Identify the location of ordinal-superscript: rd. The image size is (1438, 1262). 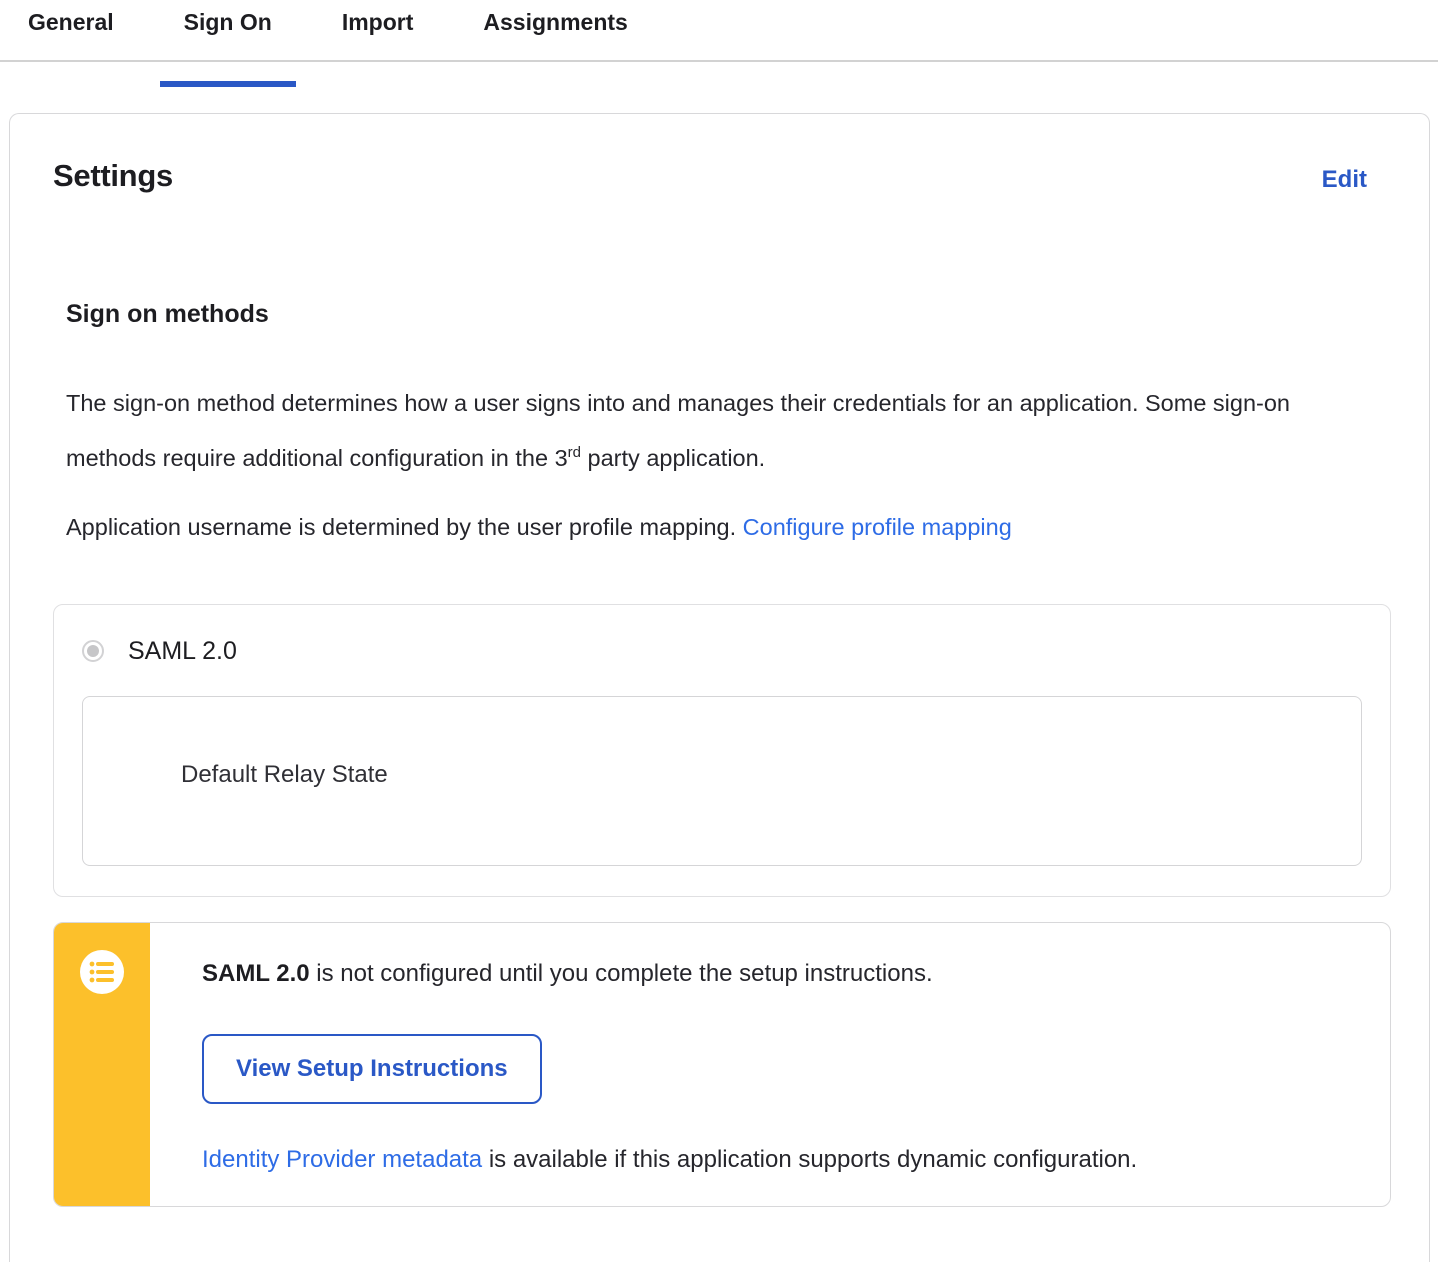
(574, 452).